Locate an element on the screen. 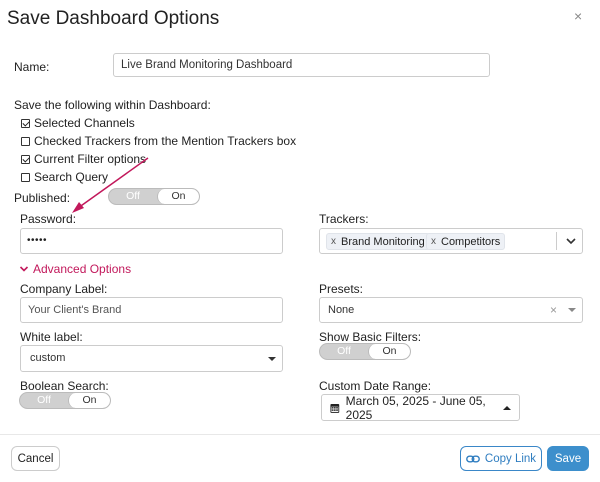 Image resolution: width=600 pixels, height=482 pixels. show-basic-filters-toggle: Off On is located at coordinates (365, 351).